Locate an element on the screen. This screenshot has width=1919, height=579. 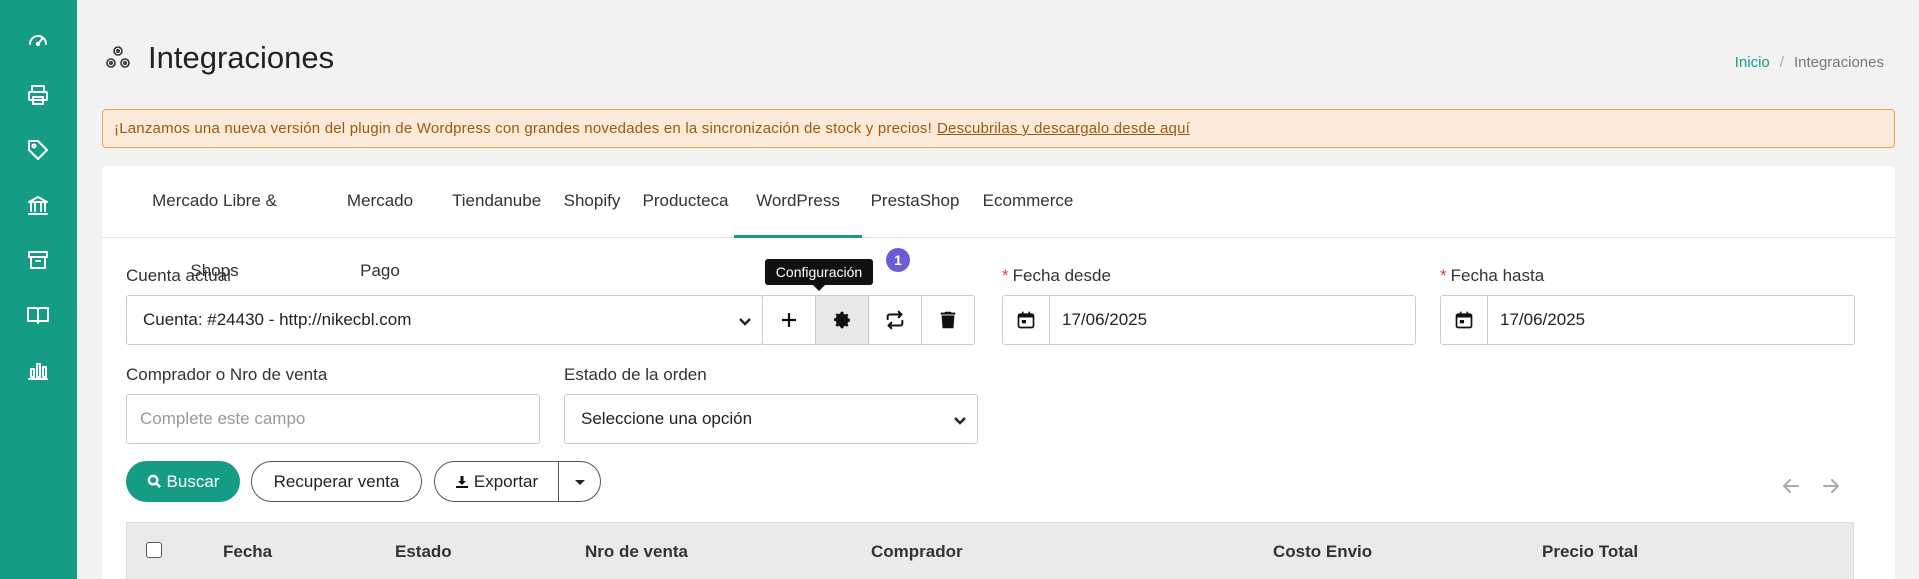
buyer-label: Comprador o Nro de venta is located at coordinates (227, 374).